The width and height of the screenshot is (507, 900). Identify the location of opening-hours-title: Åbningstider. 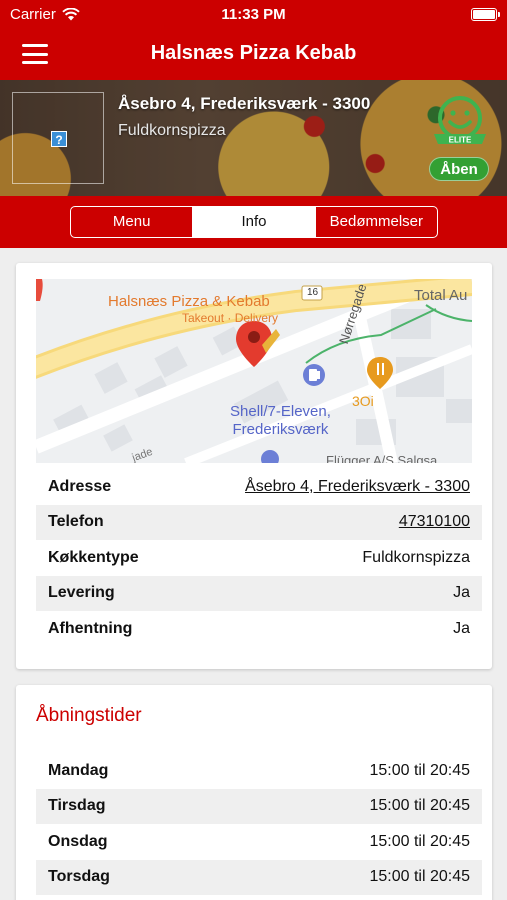
(89, 715).